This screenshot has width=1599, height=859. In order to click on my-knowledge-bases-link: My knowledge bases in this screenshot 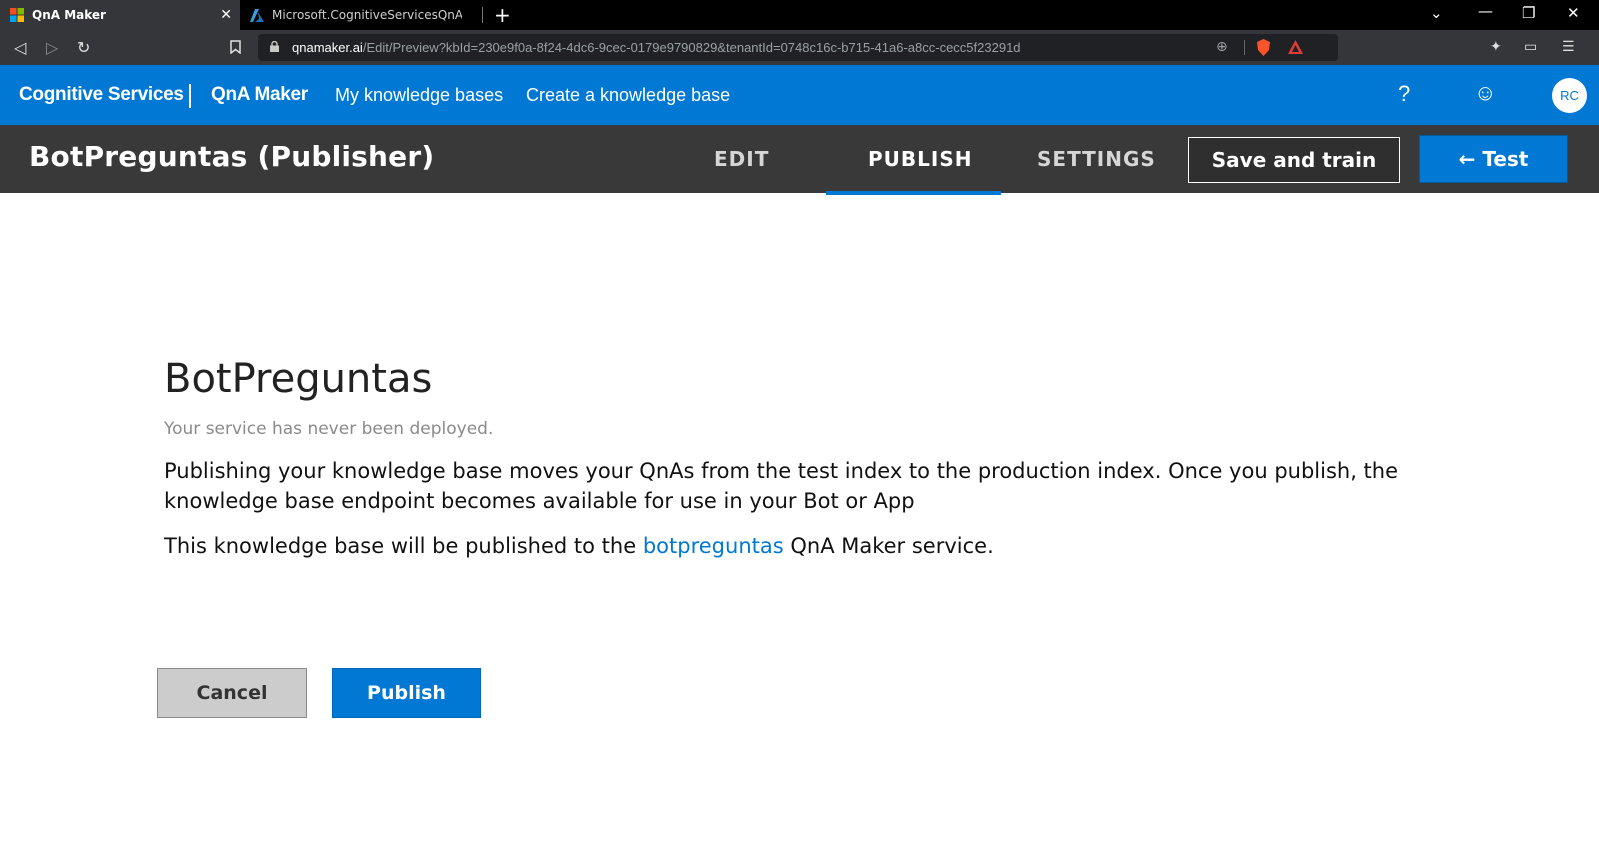, I will do `click(419, 95)`.